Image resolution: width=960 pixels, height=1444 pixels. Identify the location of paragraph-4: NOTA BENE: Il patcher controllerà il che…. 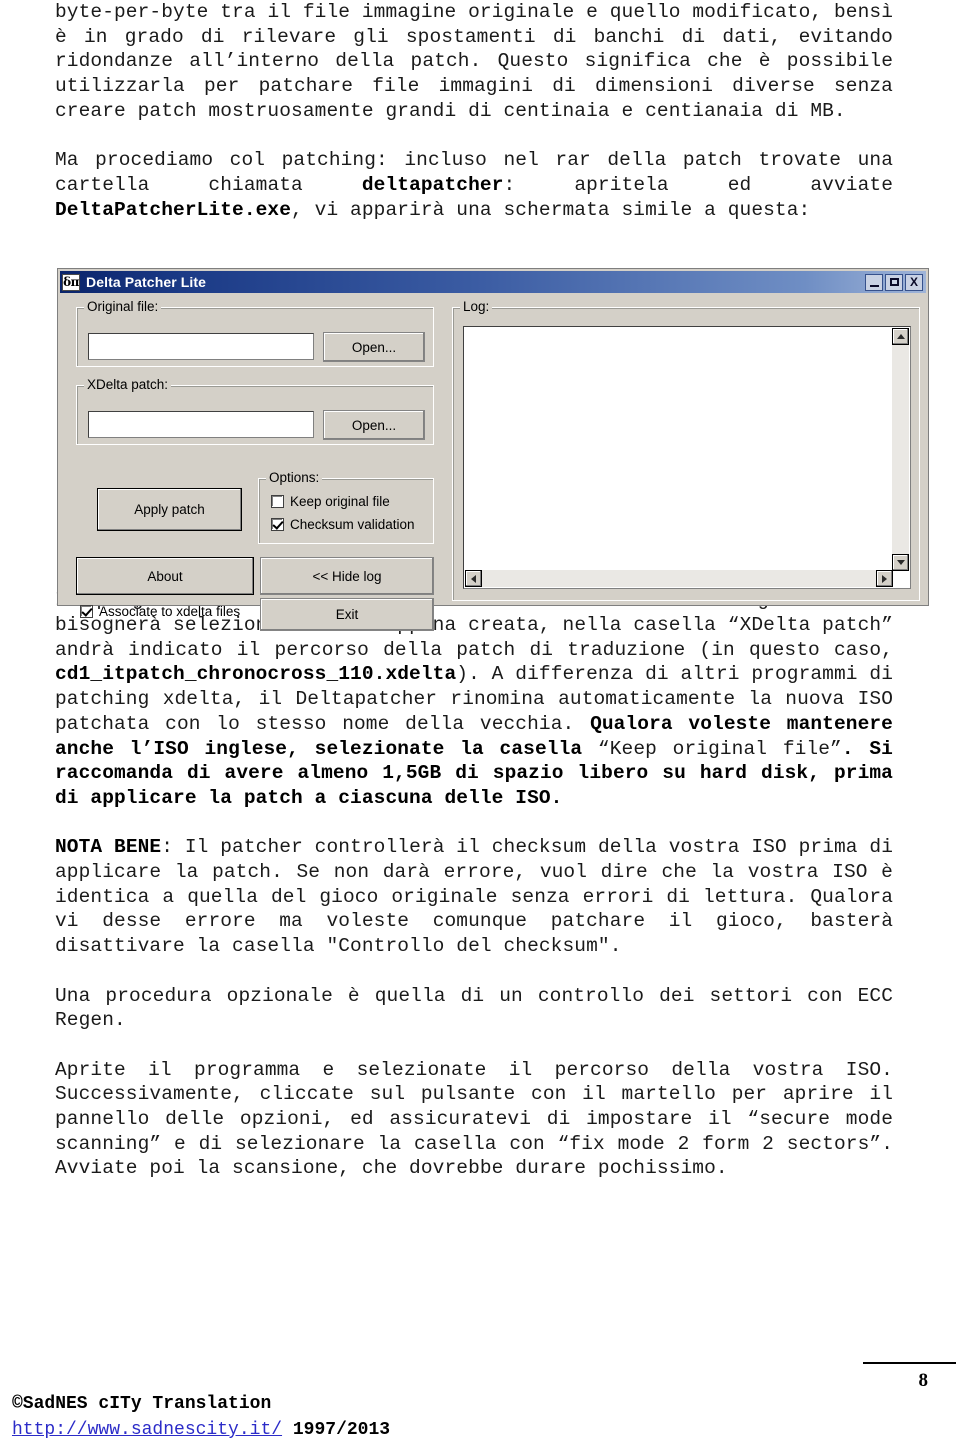
(474, 897).